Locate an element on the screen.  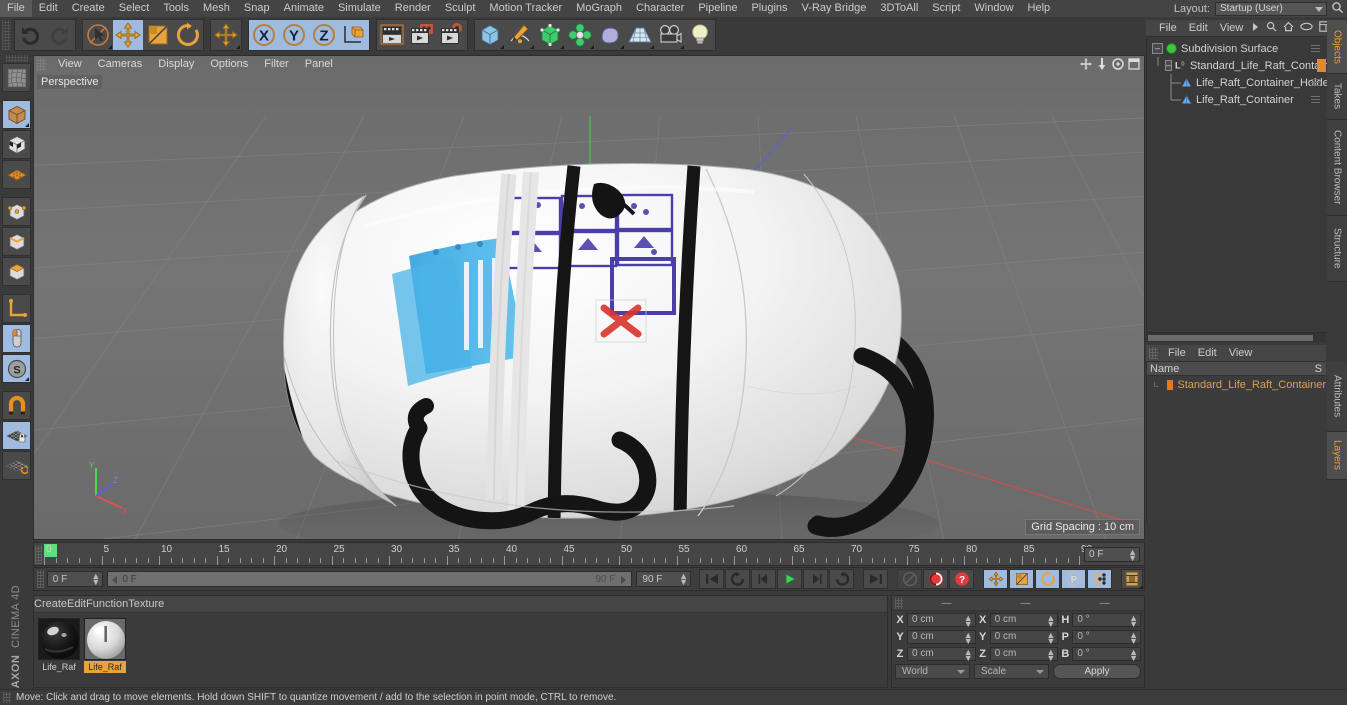
key-rotation-icon is located at coordinates (1047, 579).